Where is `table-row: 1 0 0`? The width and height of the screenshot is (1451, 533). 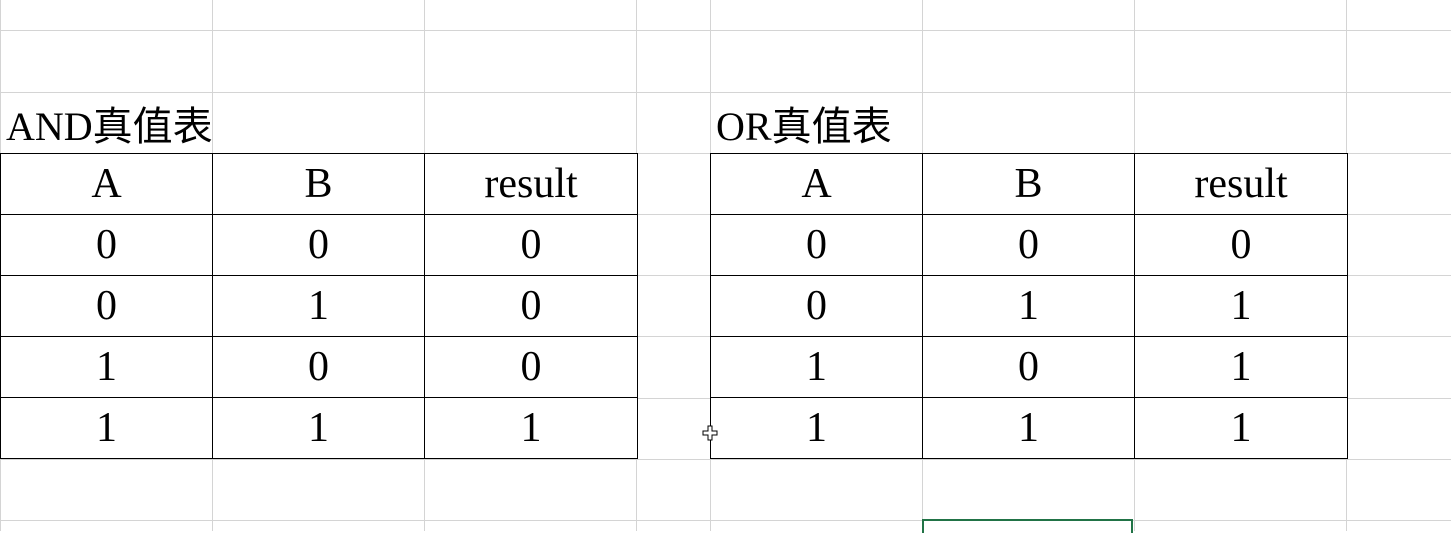 table-row: 1 0 0 is located at coordinates (319, 367).